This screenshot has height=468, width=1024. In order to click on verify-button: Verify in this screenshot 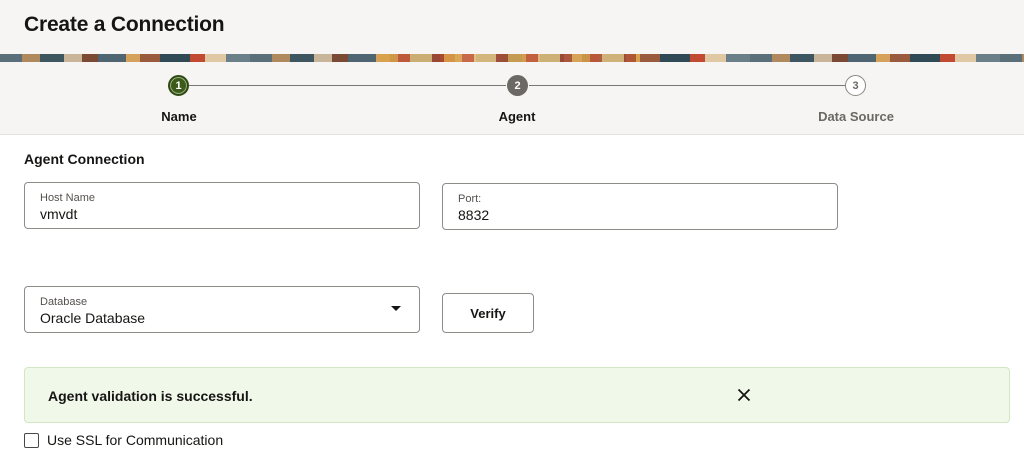, I will do `click(488, 313)`.